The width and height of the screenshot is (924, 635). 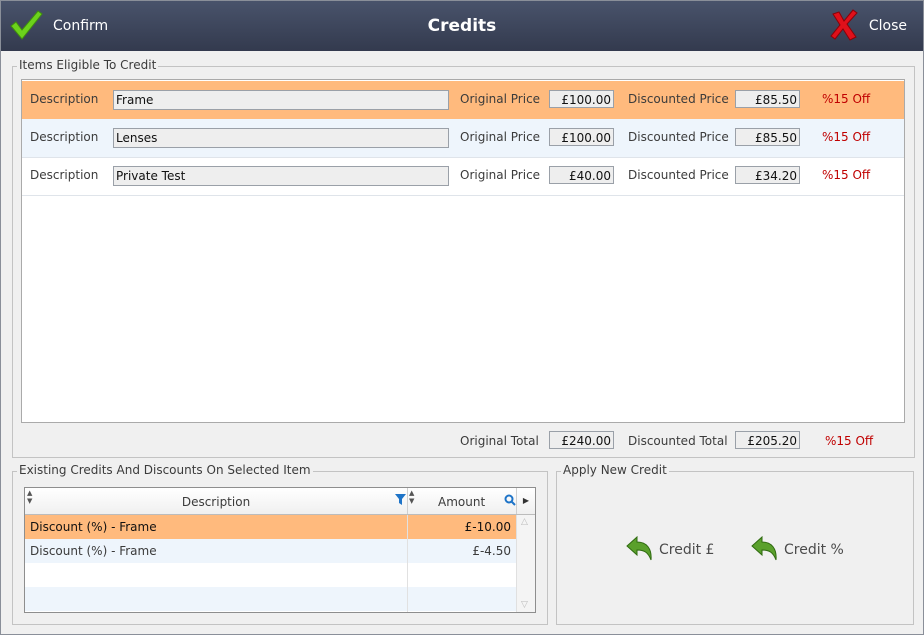 I want to click on scroll-up-icon: △, so click(x=524, y=522).